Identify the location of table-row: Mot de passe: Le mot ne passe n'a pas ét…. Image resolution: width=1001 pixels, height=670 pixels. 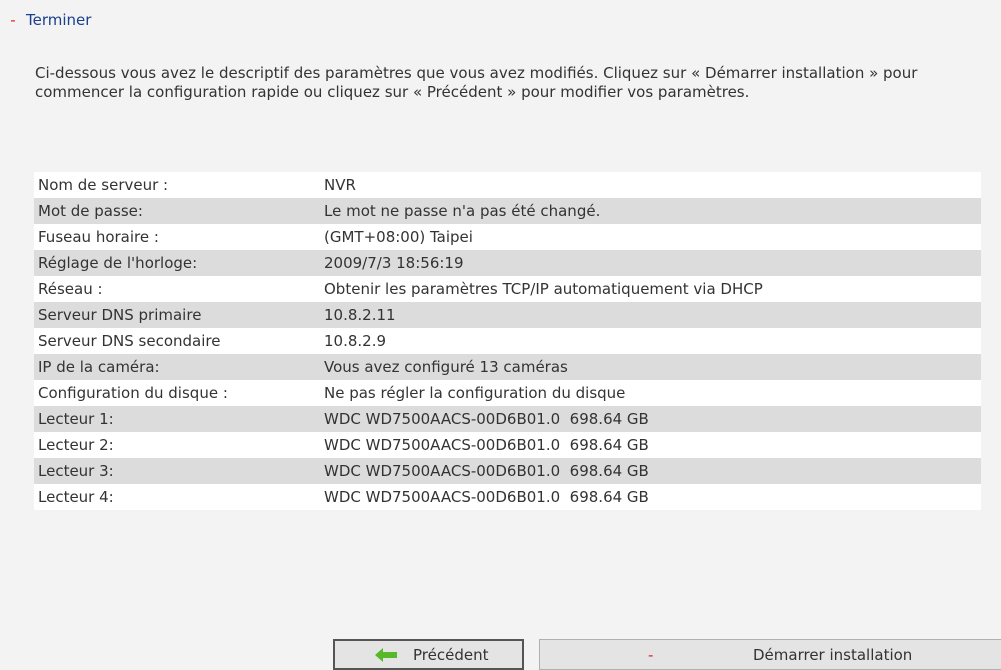
(507, 211).